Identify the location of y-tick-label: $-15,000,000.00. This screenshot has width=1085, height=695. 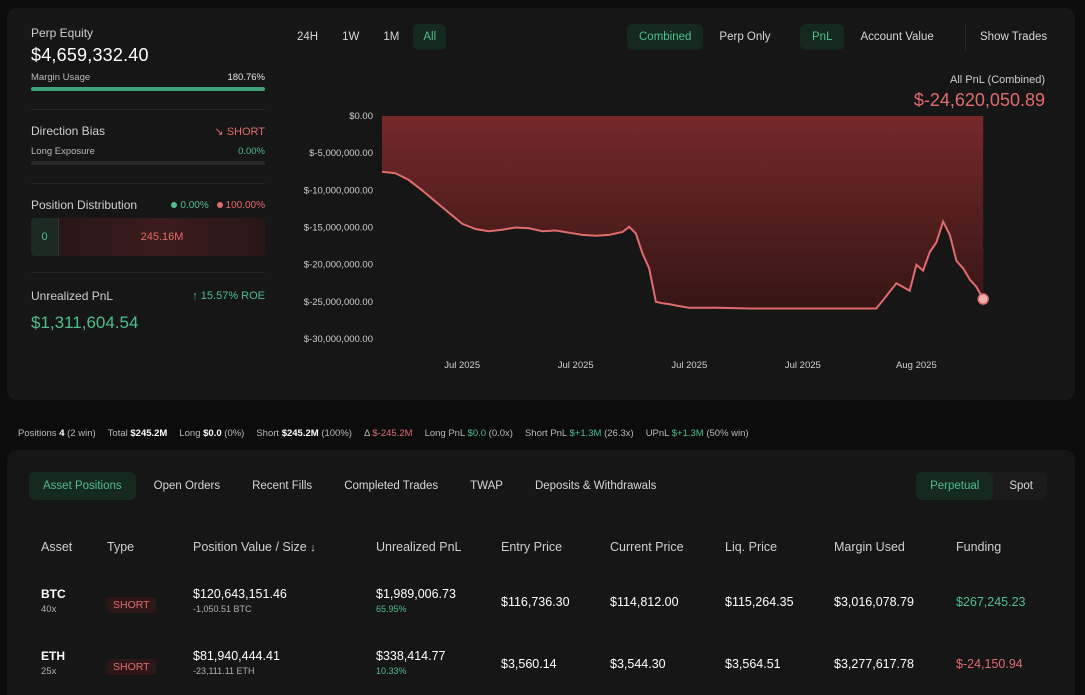
(338, 228).